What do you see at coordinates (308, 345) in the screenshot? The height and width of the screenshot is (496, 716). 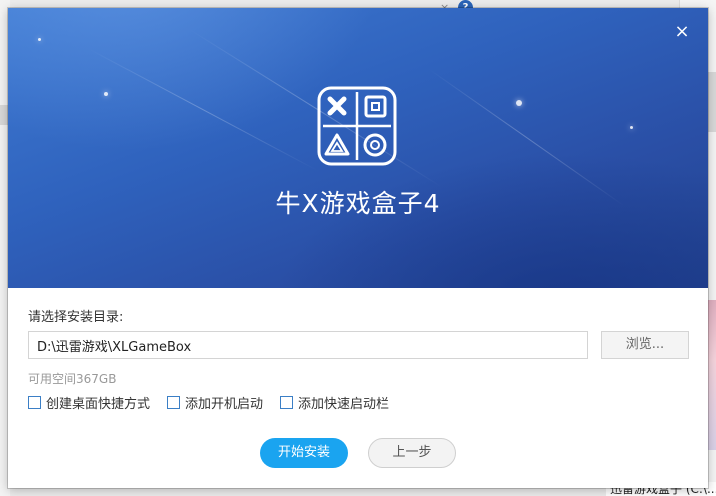 I see `install-path-input` at bounding box center [308, 345].